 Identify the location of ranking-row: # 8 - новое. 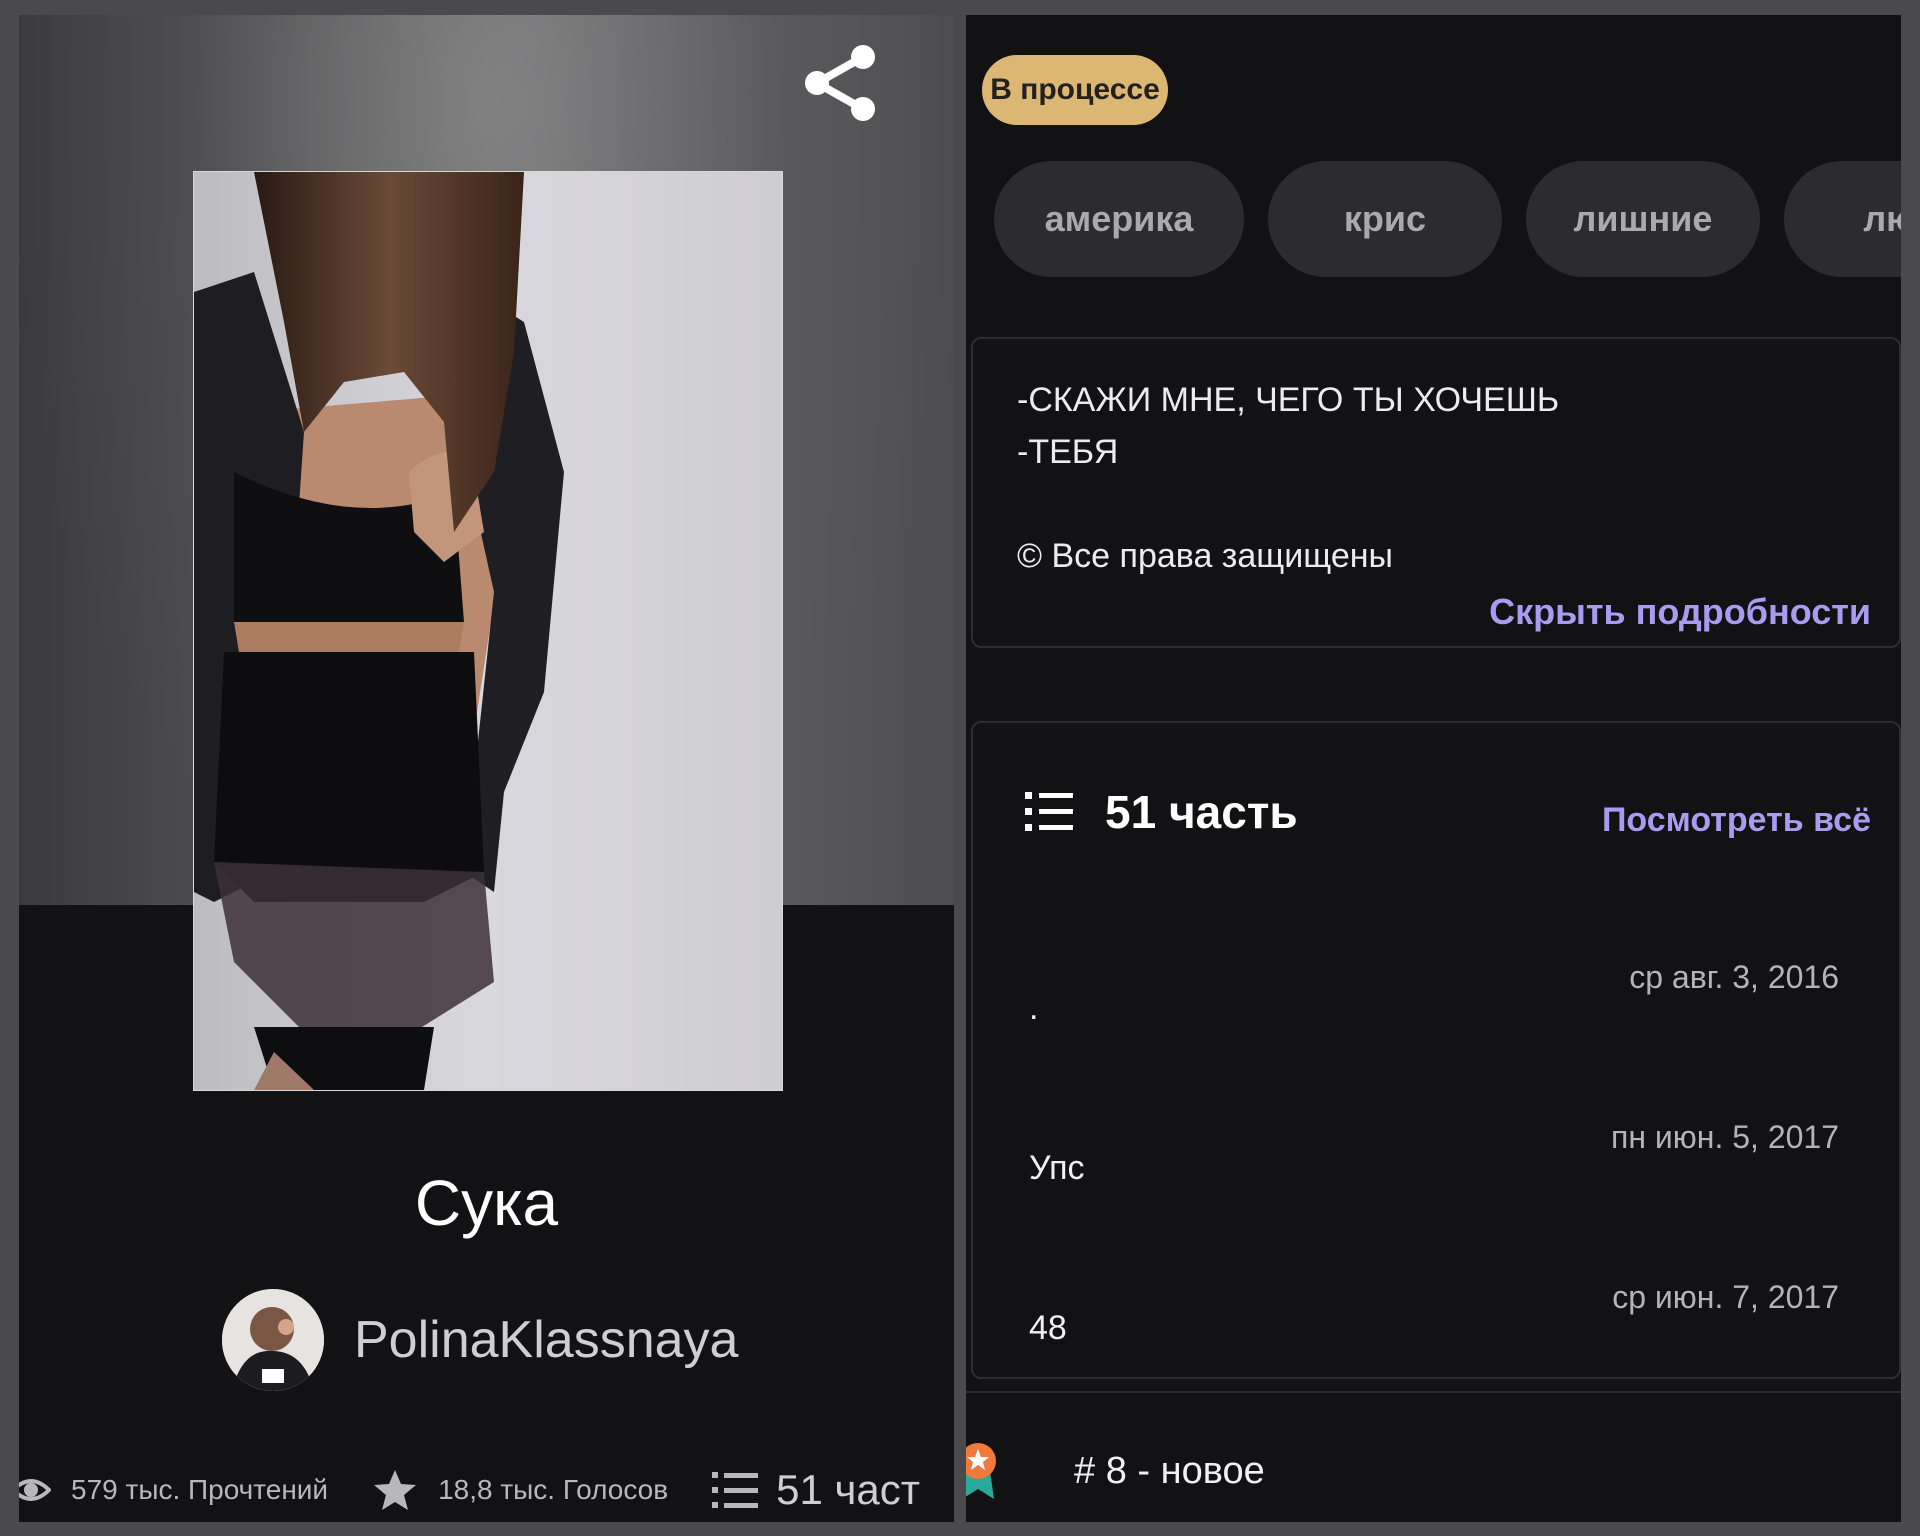
(1115, 1471).